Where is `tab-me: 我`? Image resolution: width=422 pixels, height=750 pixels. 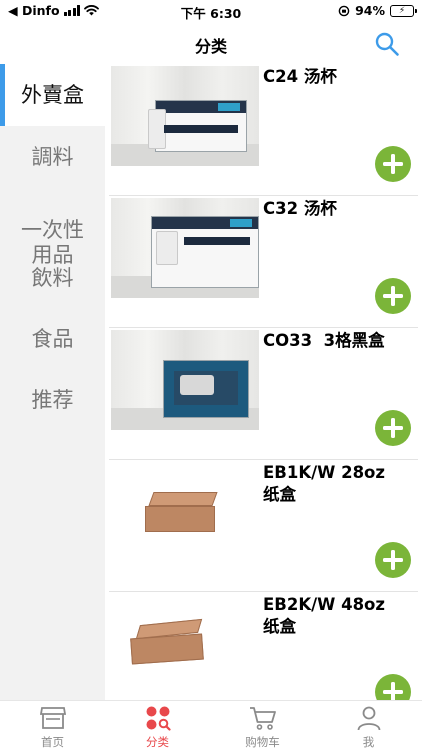 tab-me: 我 is located at coordinates (368, 725).